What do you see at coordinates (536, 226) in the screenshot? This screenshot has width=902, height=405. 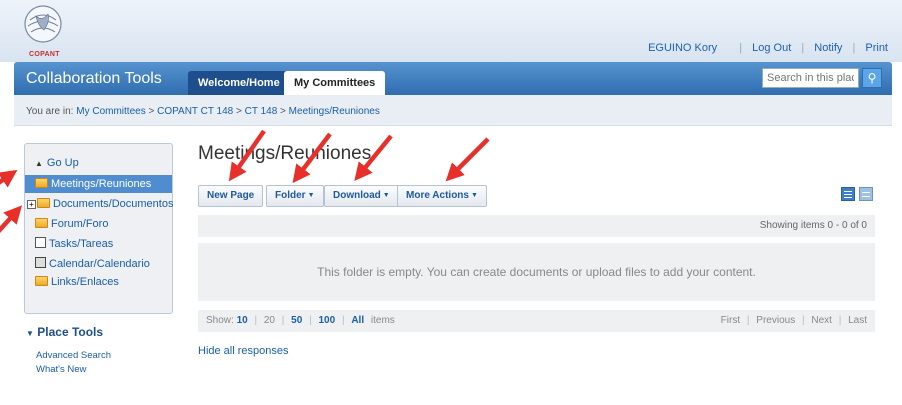 I see `showing-items-bar: Showing items 0 - 0 of 0` at bounding box center [536, 226].